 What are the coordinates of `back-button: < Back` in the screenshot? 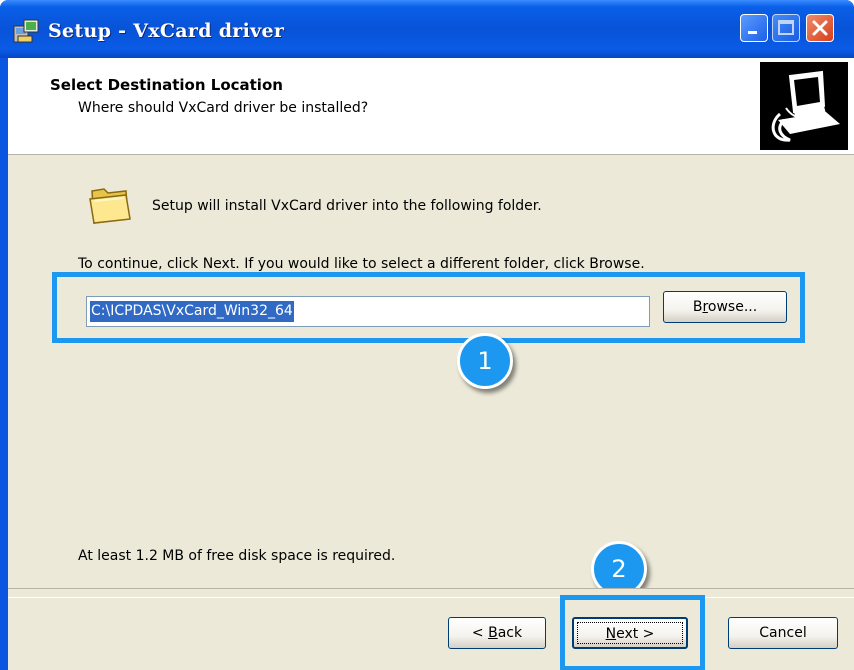 It's located at (497, 633).